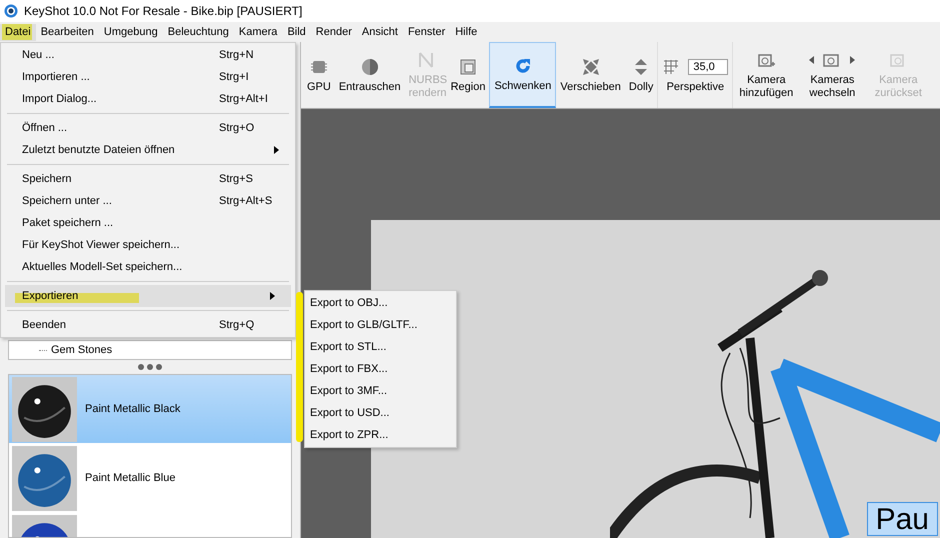  Describe the element at coordinates (468, 67) in the screenshot. I see `region-icon` at that location.